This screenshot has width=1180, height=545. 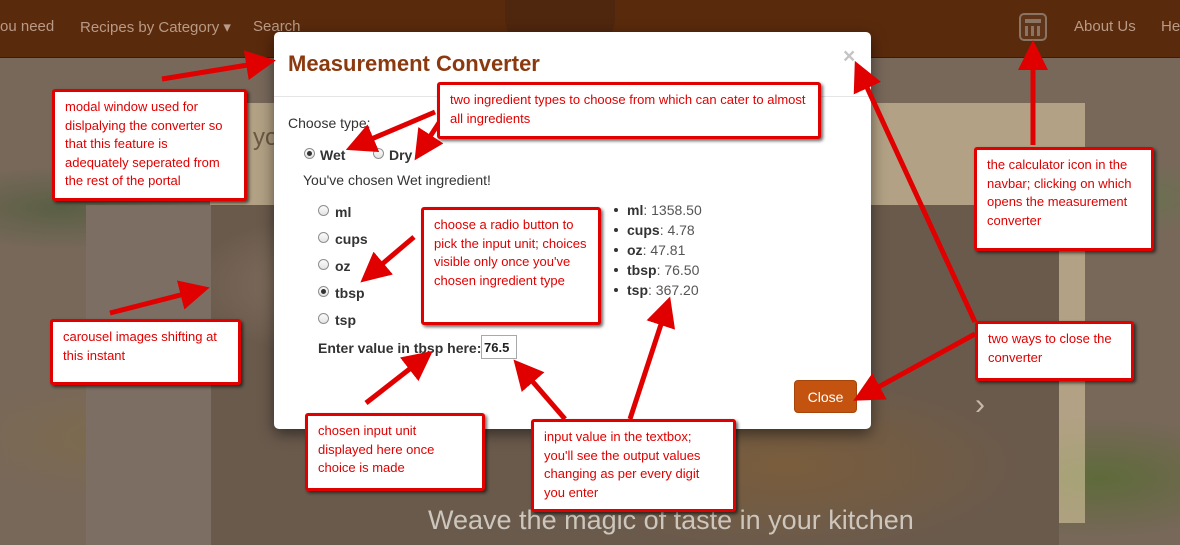 What do you see at coordinates (145, 352) in the screenshot?
I see `note-carousel: carousel images shifting at this instant` at bounding box center [145, 352].